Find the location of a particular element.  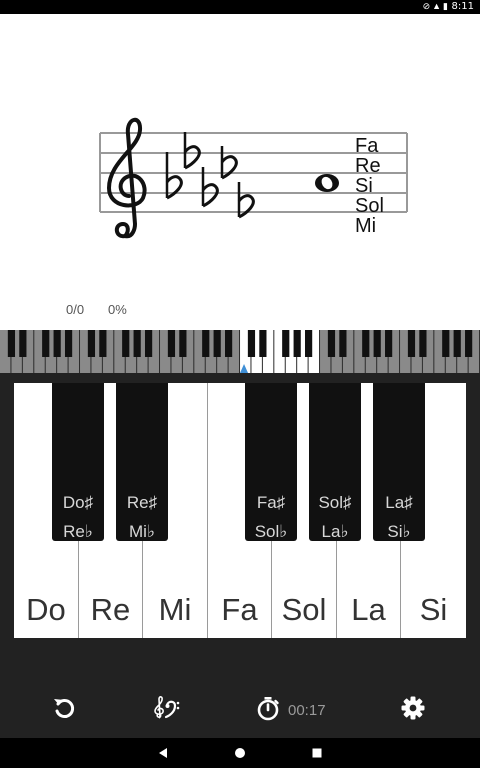

stopwatch-icon is located at coordinates (268, 709).